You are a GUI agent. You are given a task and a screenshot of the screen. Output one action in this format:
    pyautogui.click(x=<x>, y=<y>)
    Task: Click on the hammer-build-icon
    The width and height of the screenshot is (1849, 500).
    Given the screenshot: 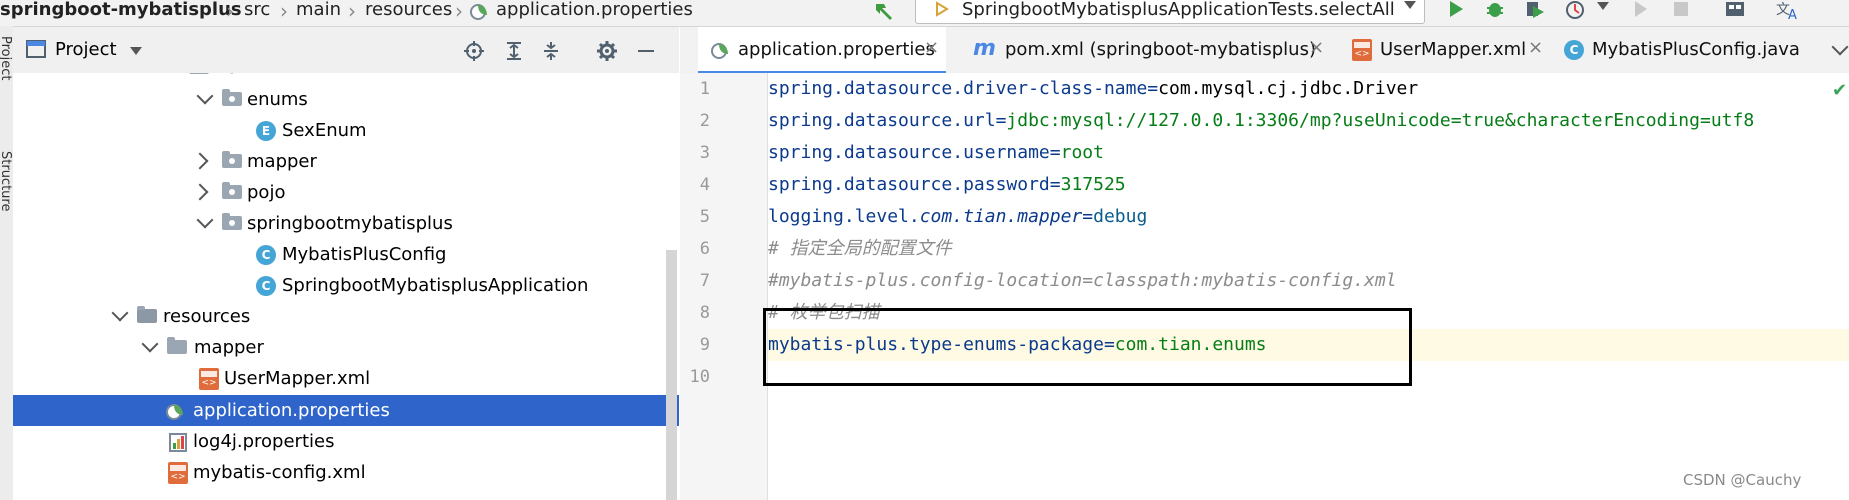 What is the action you would take?
    pyautogui.click(x=884, y=10)
    